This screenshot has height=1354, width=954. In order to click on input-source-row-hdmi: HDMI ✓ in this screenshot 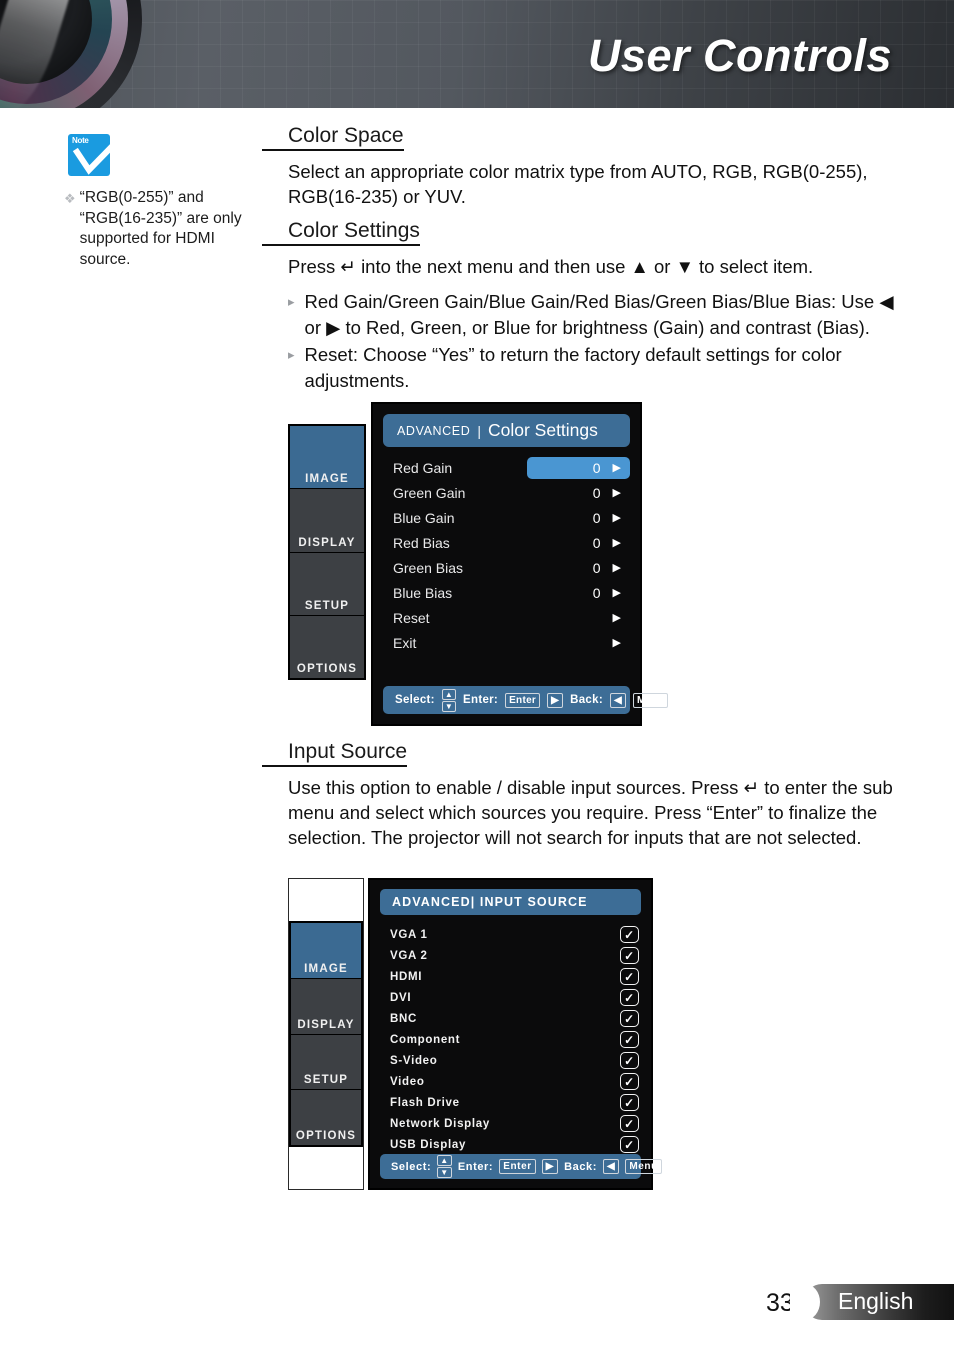, I will do `click(510, 976)`.